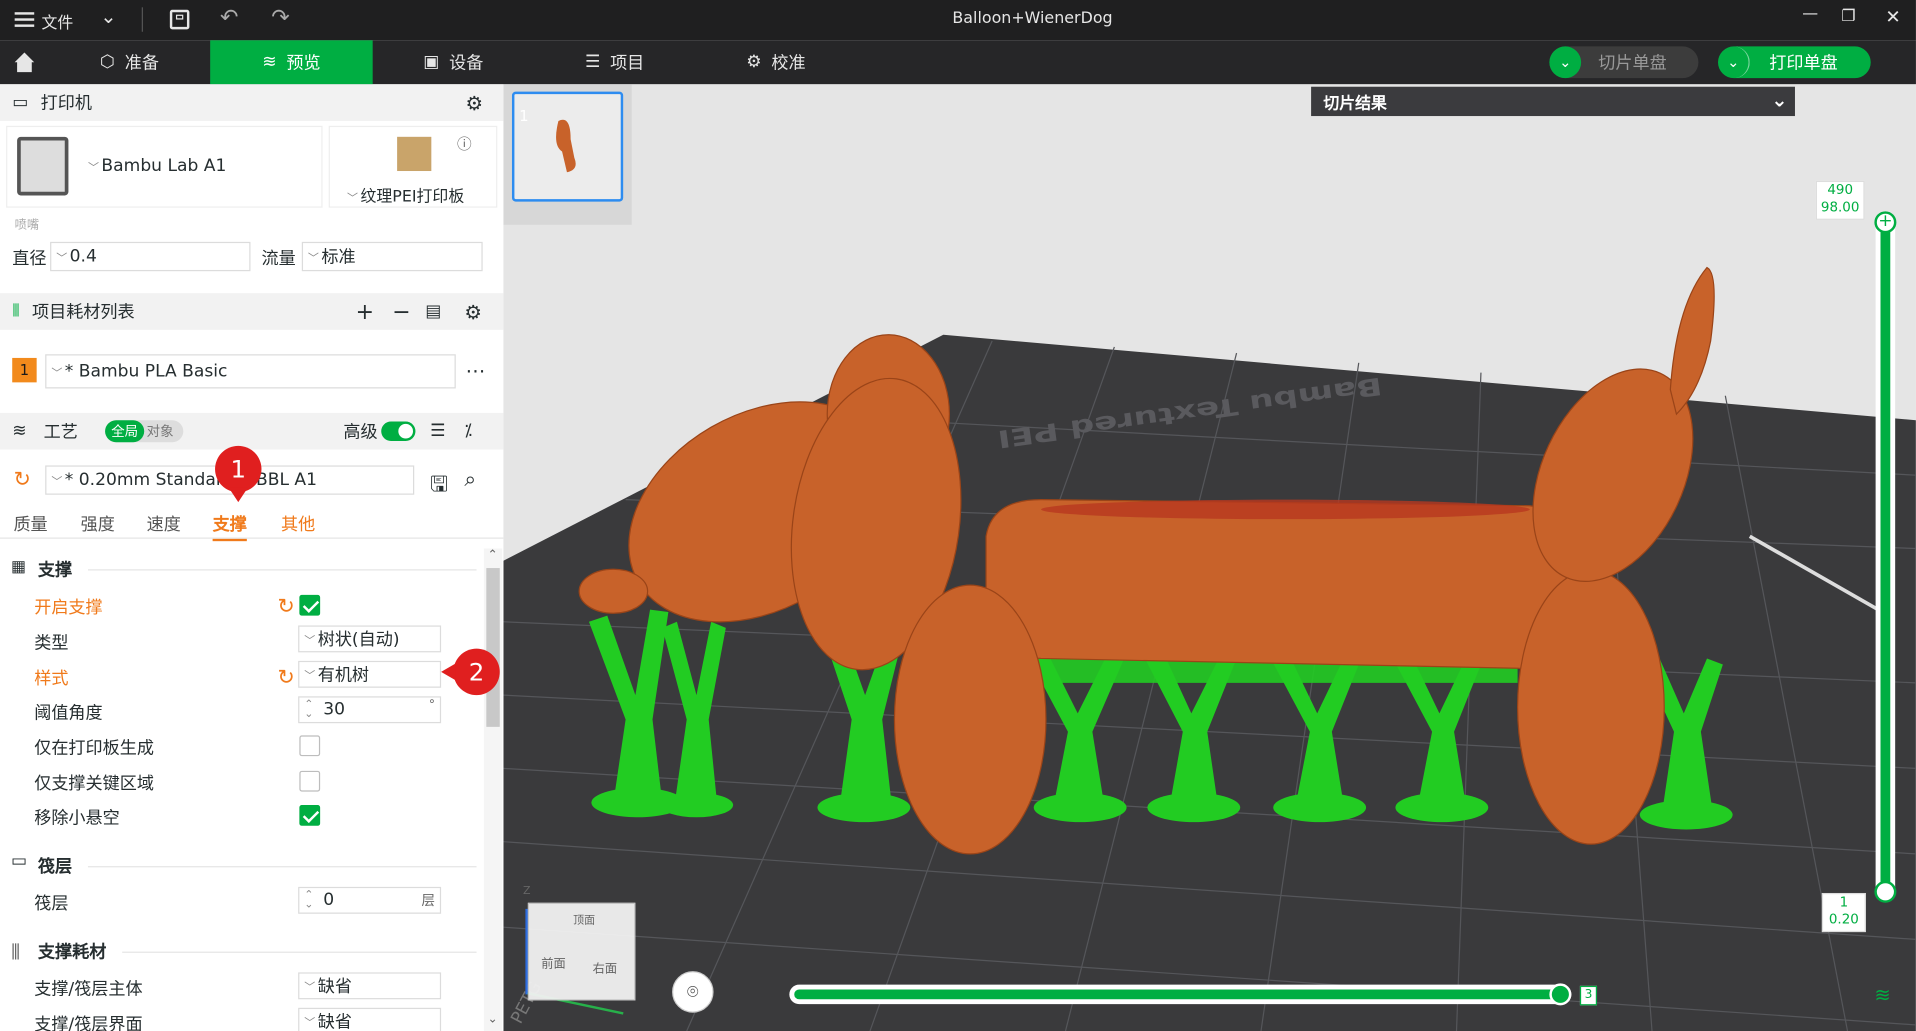  Describe the element at coordinates (20, 102) in the screenshot. I see `printer-icon: ▭` at that location.